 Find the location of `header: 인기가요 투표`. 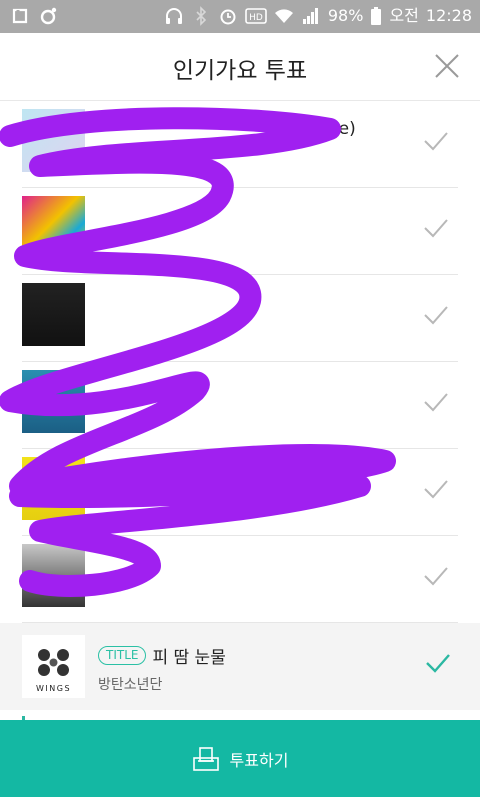

header: 인기가요 투표 is located at coordinates (240, 67).